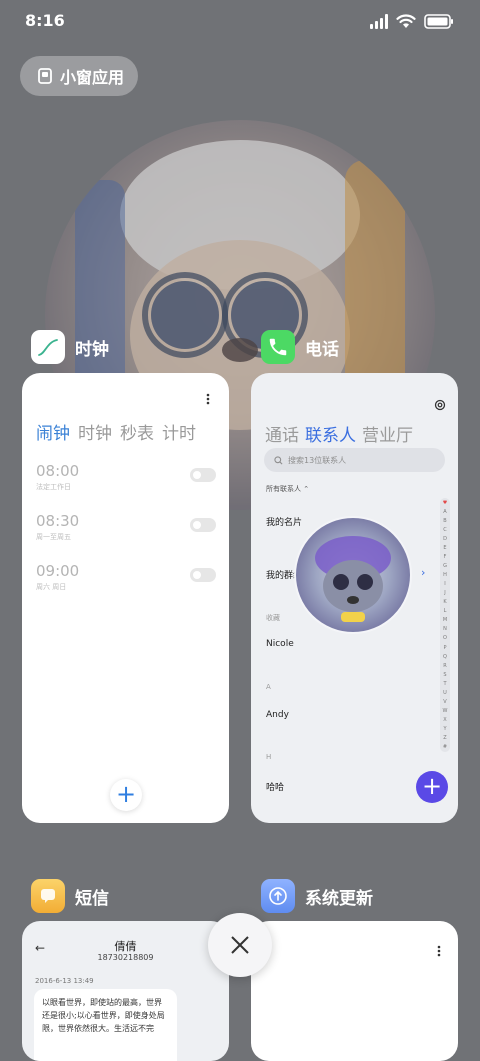  What do you see at coordinates (406, 21) in the screenshot?
I see `wifi-icon` at bounding box center [406, 21].